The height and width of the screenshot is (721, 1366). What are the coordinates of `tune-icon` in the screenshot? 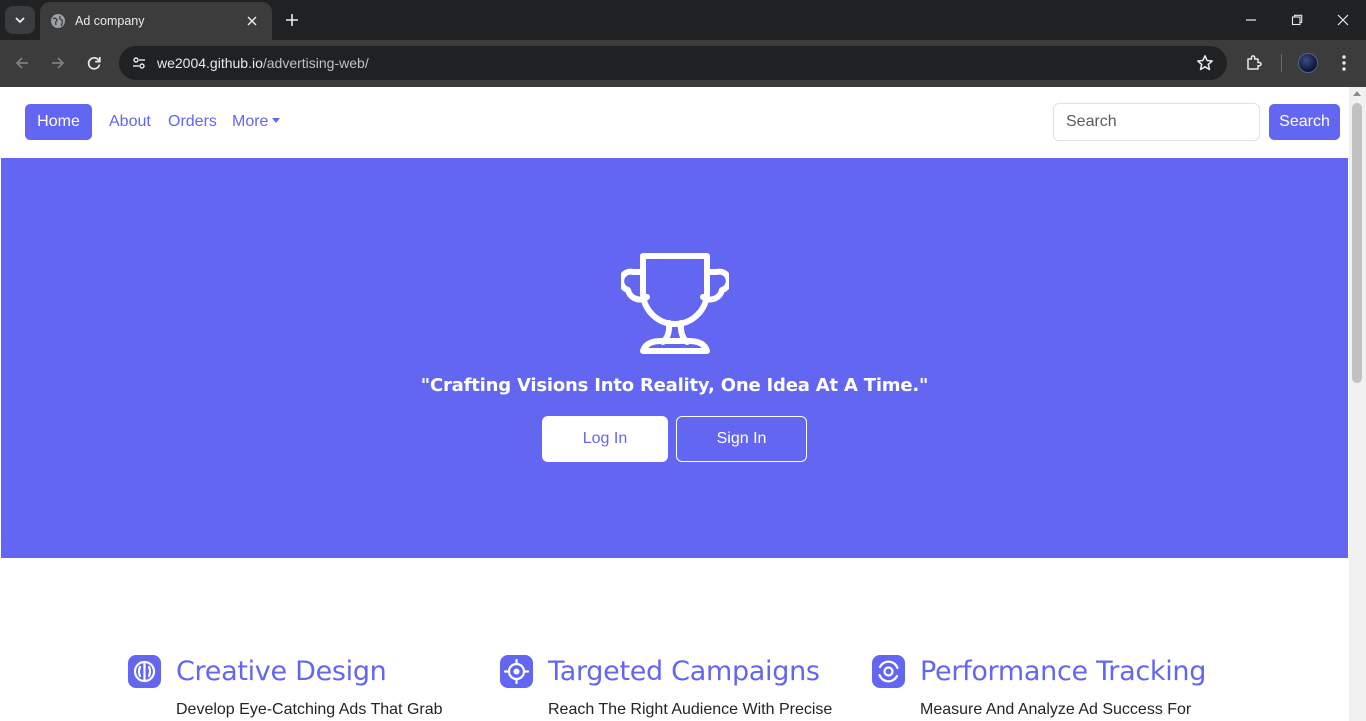 It's located at (139, 63).